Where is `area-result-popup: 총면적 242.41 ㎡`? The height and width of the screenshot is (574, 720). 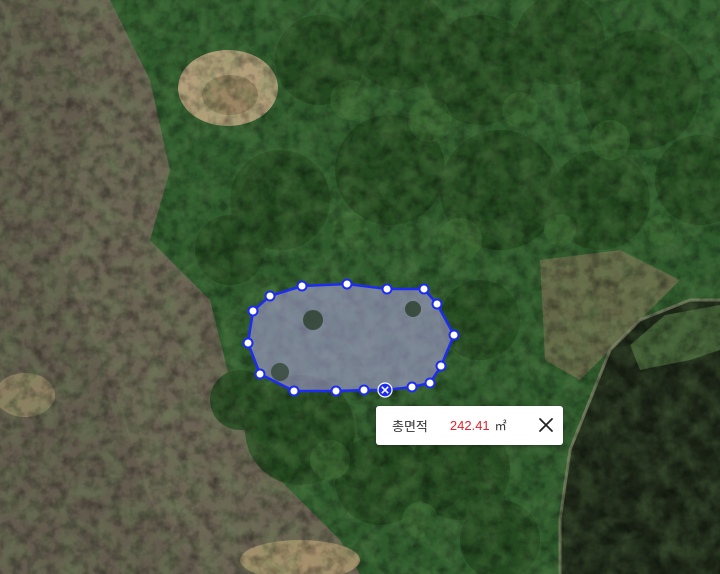
area-result-popup: 총면적 242.41 ㎡ is located at coordinates (469, 425).